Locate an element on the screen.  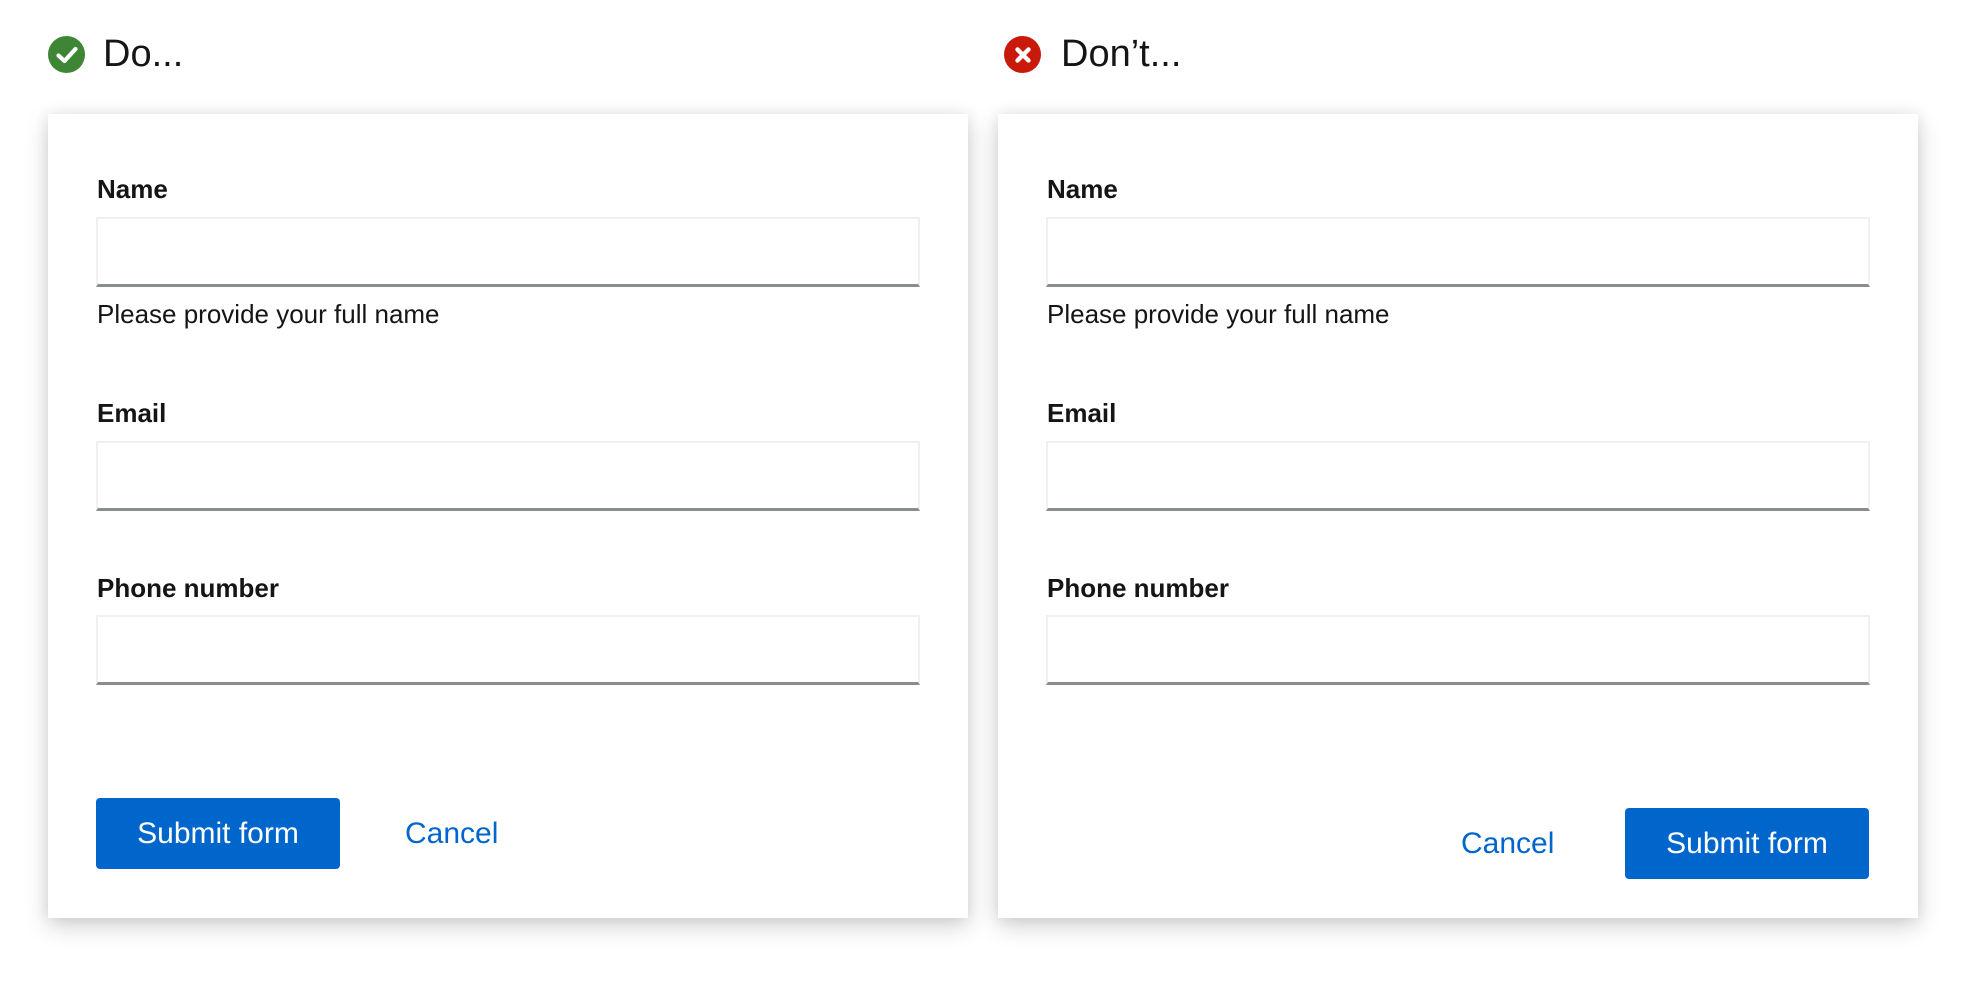
times-circle-icon is located at coordinates (1022, 54).